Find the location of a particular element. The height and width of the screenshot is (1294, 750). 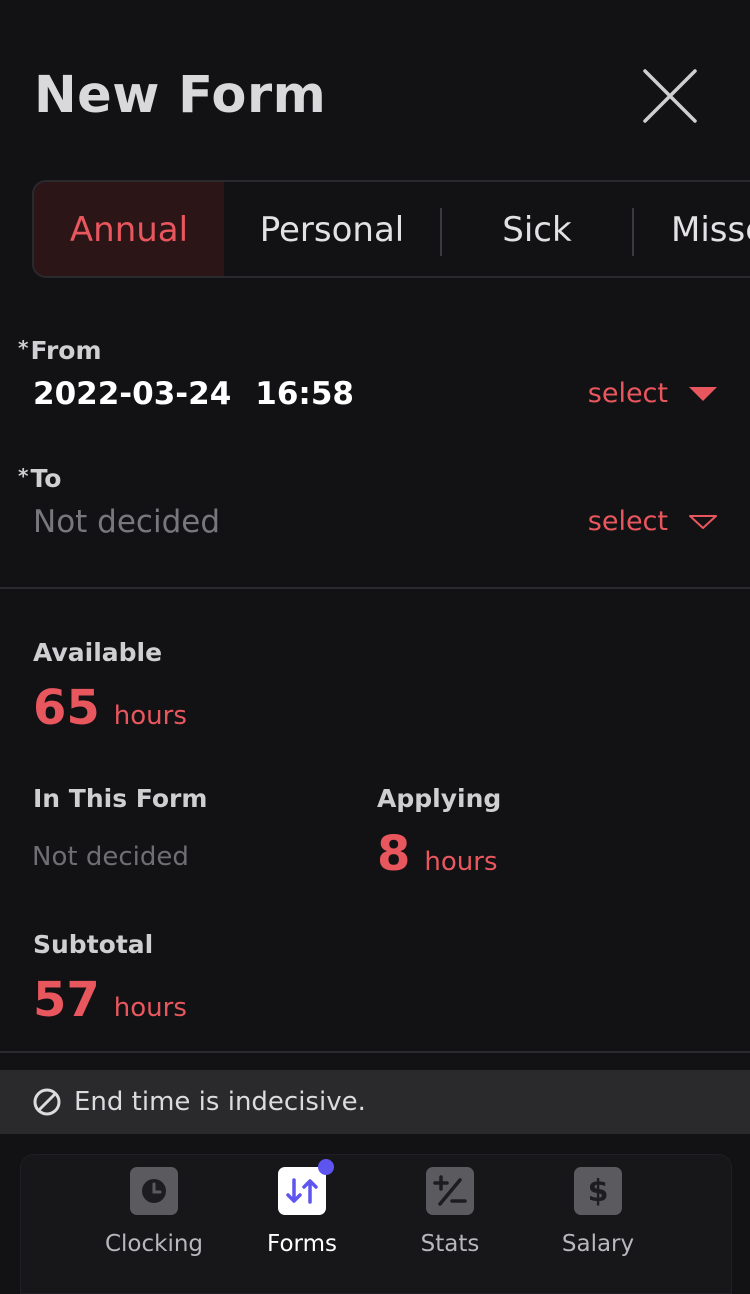

close-icon is located at coordinates (670, 96).